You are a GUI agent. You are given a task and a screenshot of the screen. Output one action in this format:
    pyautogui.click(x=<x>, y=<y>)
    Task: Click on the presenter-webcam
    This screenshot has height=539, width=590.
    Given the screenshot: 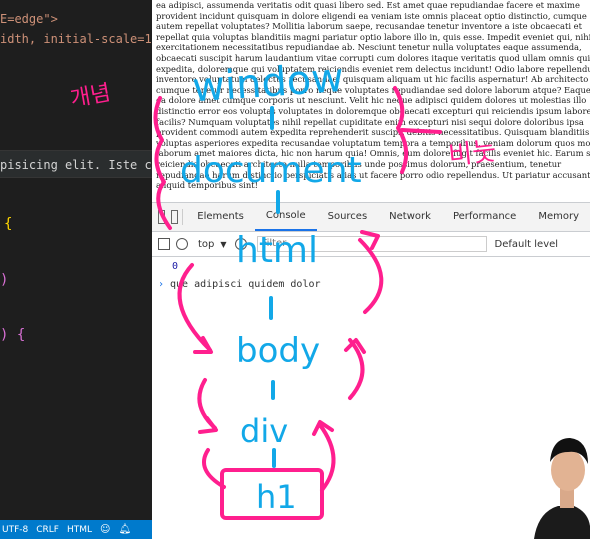 What is the action you would take?
    pyautogui.click(x=562, y=488)
    